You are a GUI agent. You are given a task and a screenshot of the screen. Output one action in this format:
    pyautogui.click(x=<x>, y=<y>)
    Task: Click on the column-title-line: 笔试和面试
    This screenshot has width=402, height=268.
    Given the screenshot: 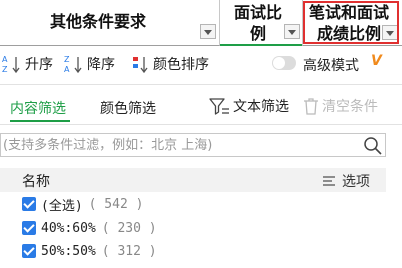 What is the action you would take?
    pyautogui.click(x=348, y=12)
    